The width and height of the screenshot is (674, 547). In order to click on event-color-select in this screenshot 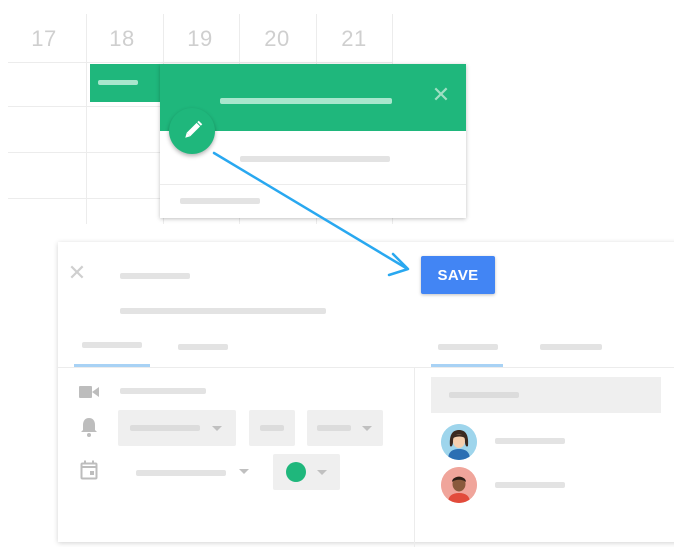, I will do `click(306, 472)`.